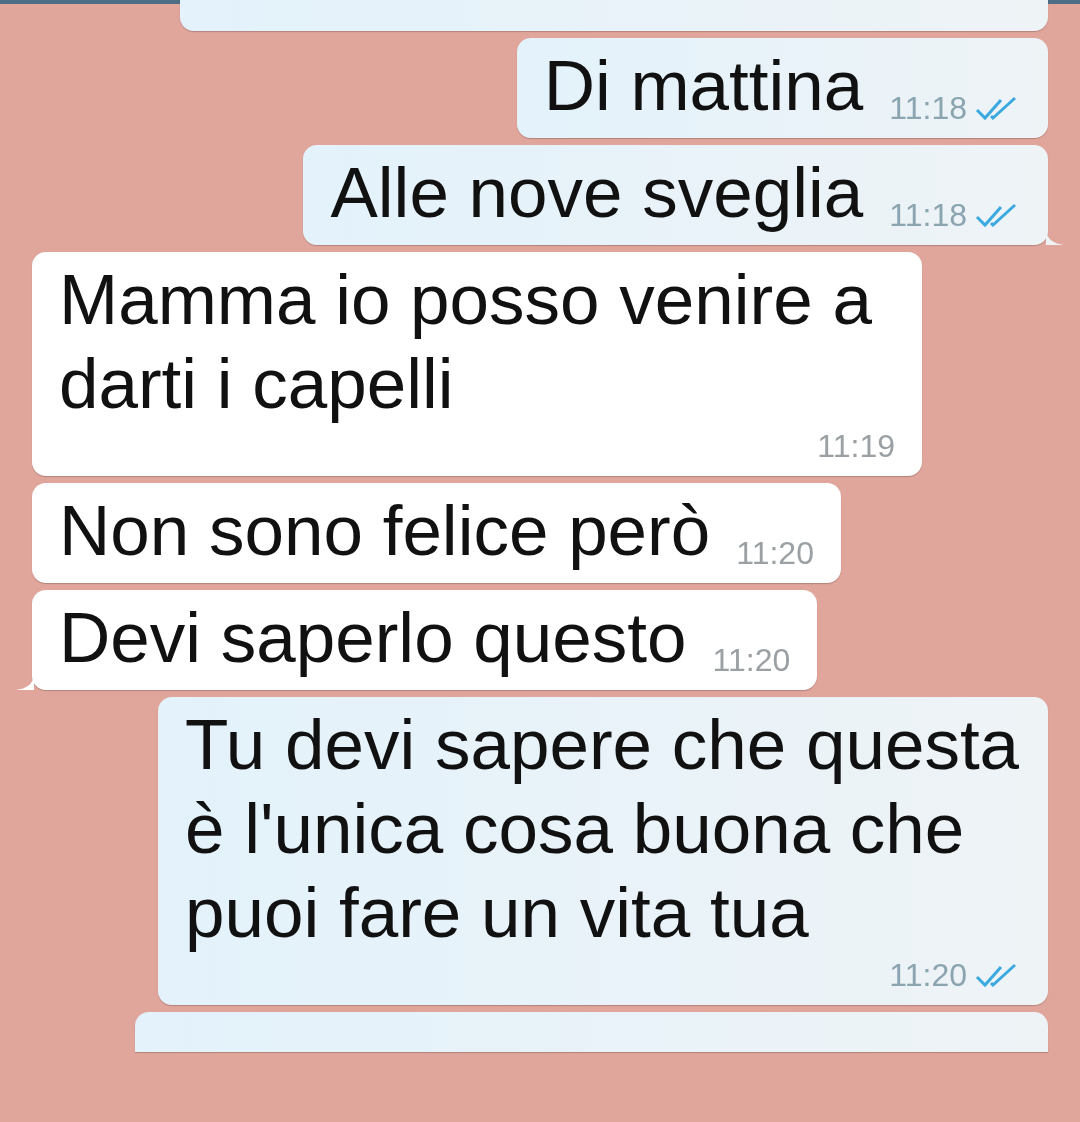  I want to click on message-text: Alle nove sveglia, so click(597, 193).